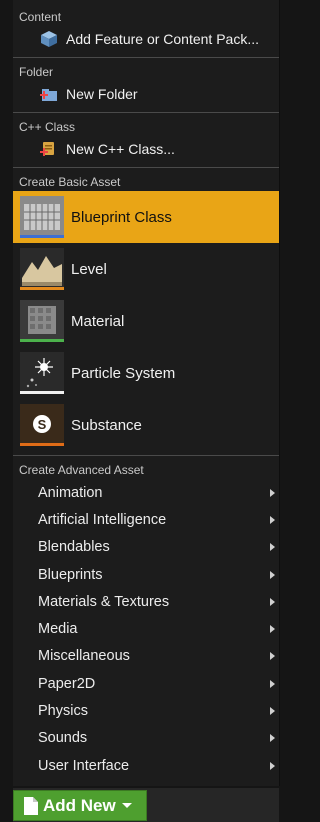  I want to click on menu-item-label: Blueprint Class, so click(121, 217).